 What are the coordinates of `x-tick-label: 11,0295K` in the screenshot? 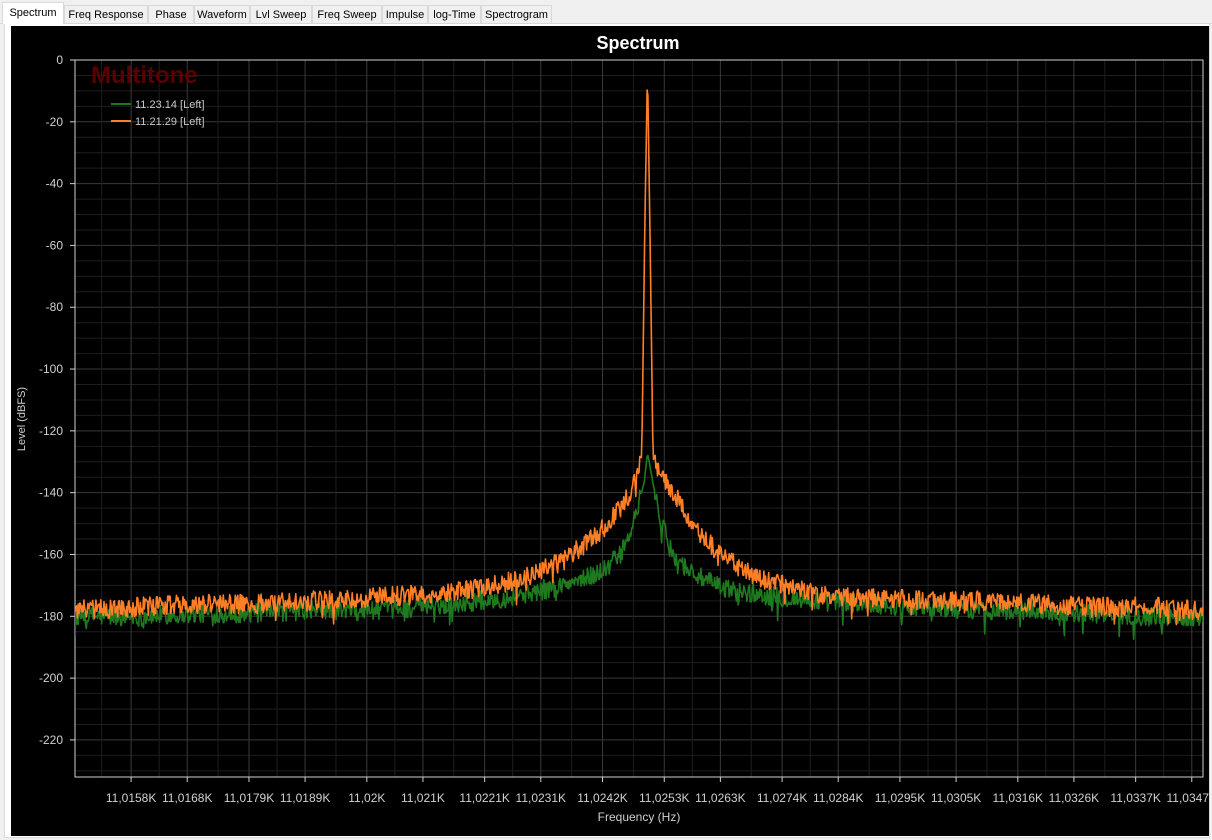 It's located at (900, 798).